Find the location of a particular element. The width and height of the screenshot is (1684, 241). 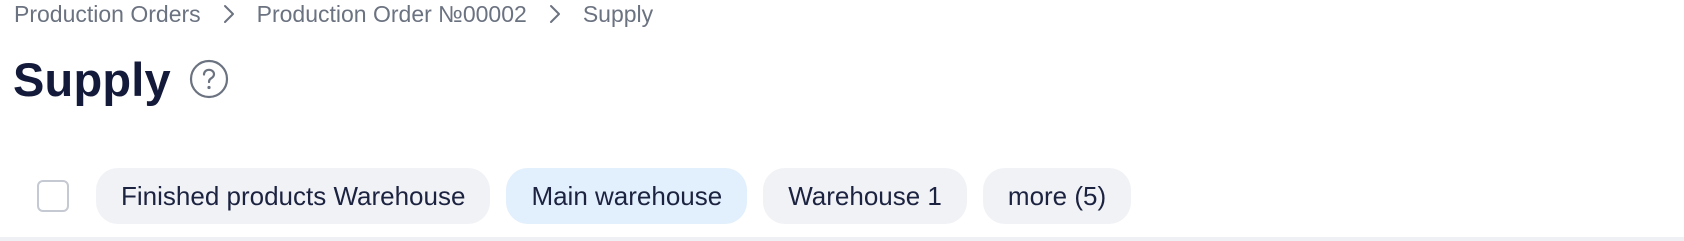

breadcrumb-item-production-order: Production Order №00002 is located at coordinates (392, 14).